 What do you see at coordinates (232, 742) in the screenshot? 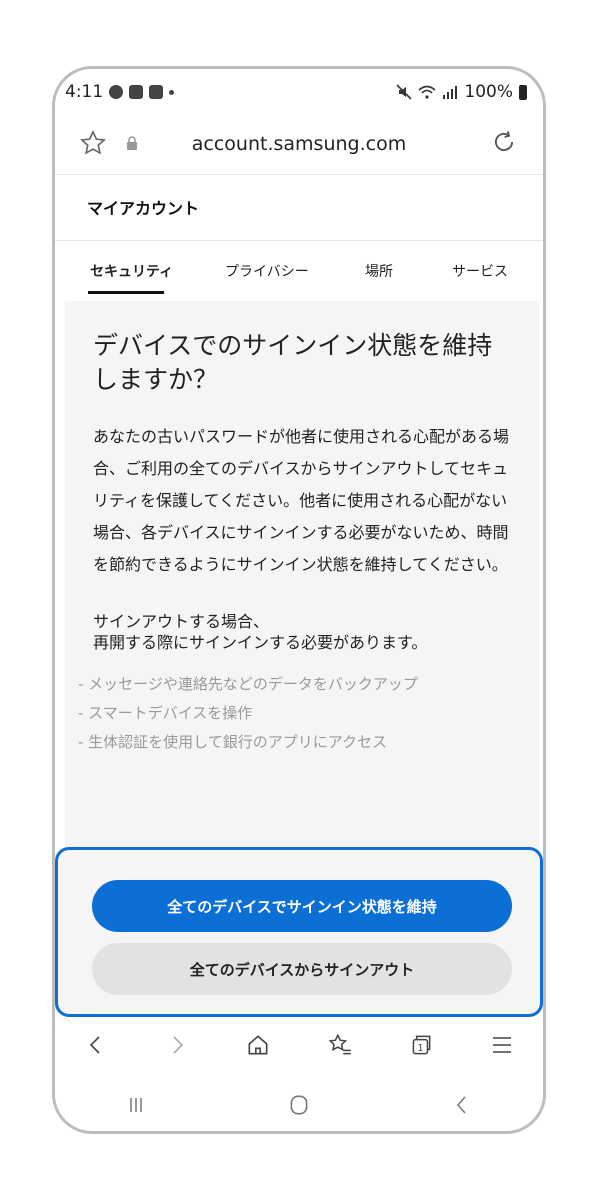
I see `list-item: - 生体認証を使用して銀行のアプリにアクセス` at bounding box center [232, 742].